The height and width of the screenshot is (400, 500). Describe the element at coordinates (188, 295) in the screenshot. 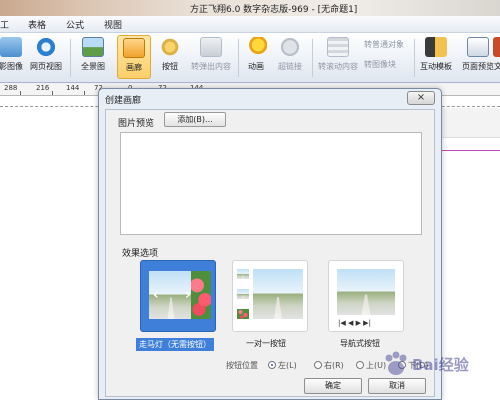

I see `carousel-right-arrow-icon: ›` at that location.